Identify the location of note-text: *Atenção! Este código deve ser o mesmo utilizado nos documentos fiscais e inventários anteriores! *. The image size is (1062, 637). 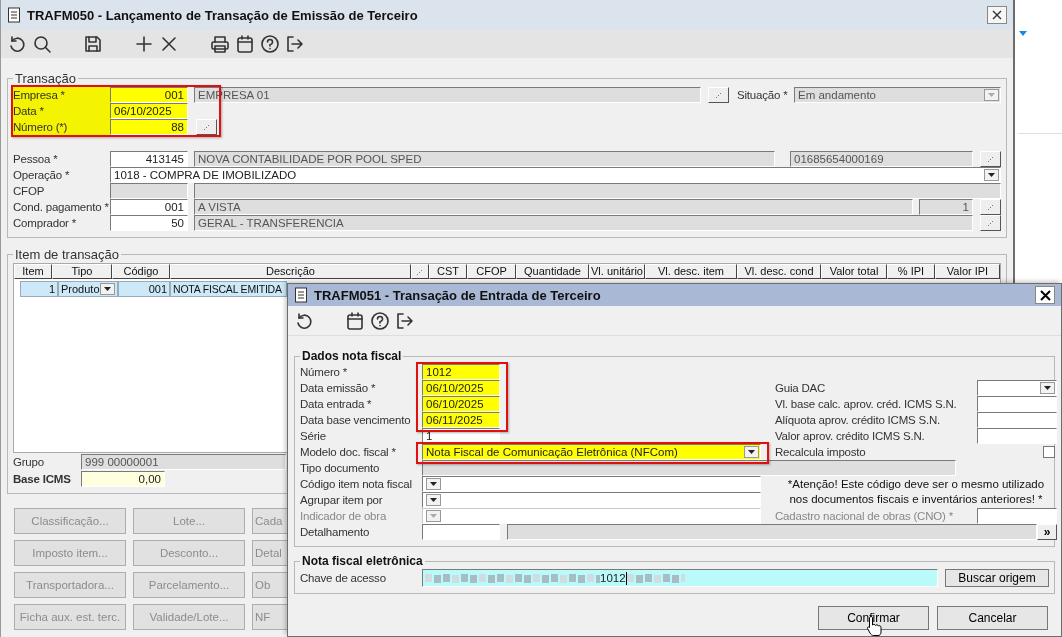
(916, 492).